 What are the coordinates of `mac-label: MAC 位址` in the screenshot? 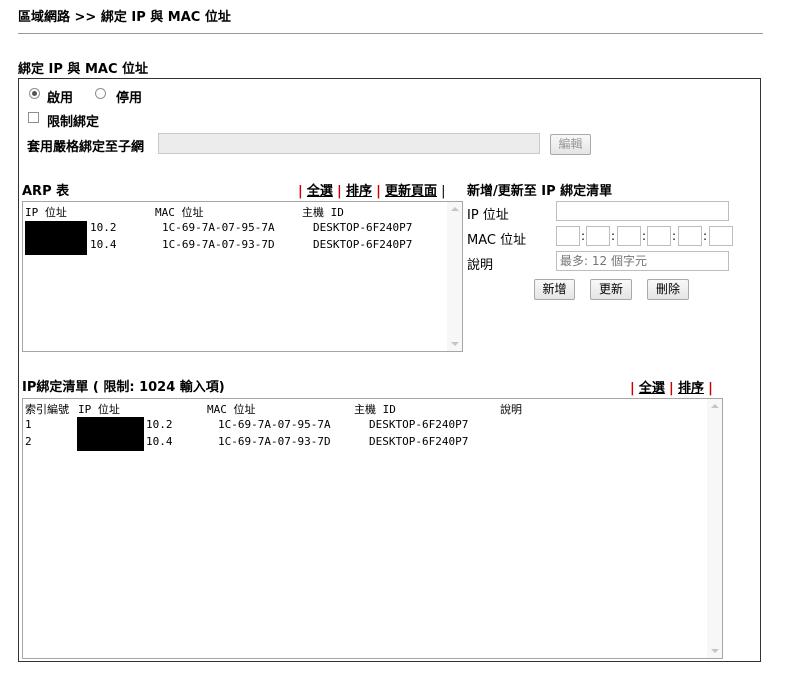 It's located at (497, 240).